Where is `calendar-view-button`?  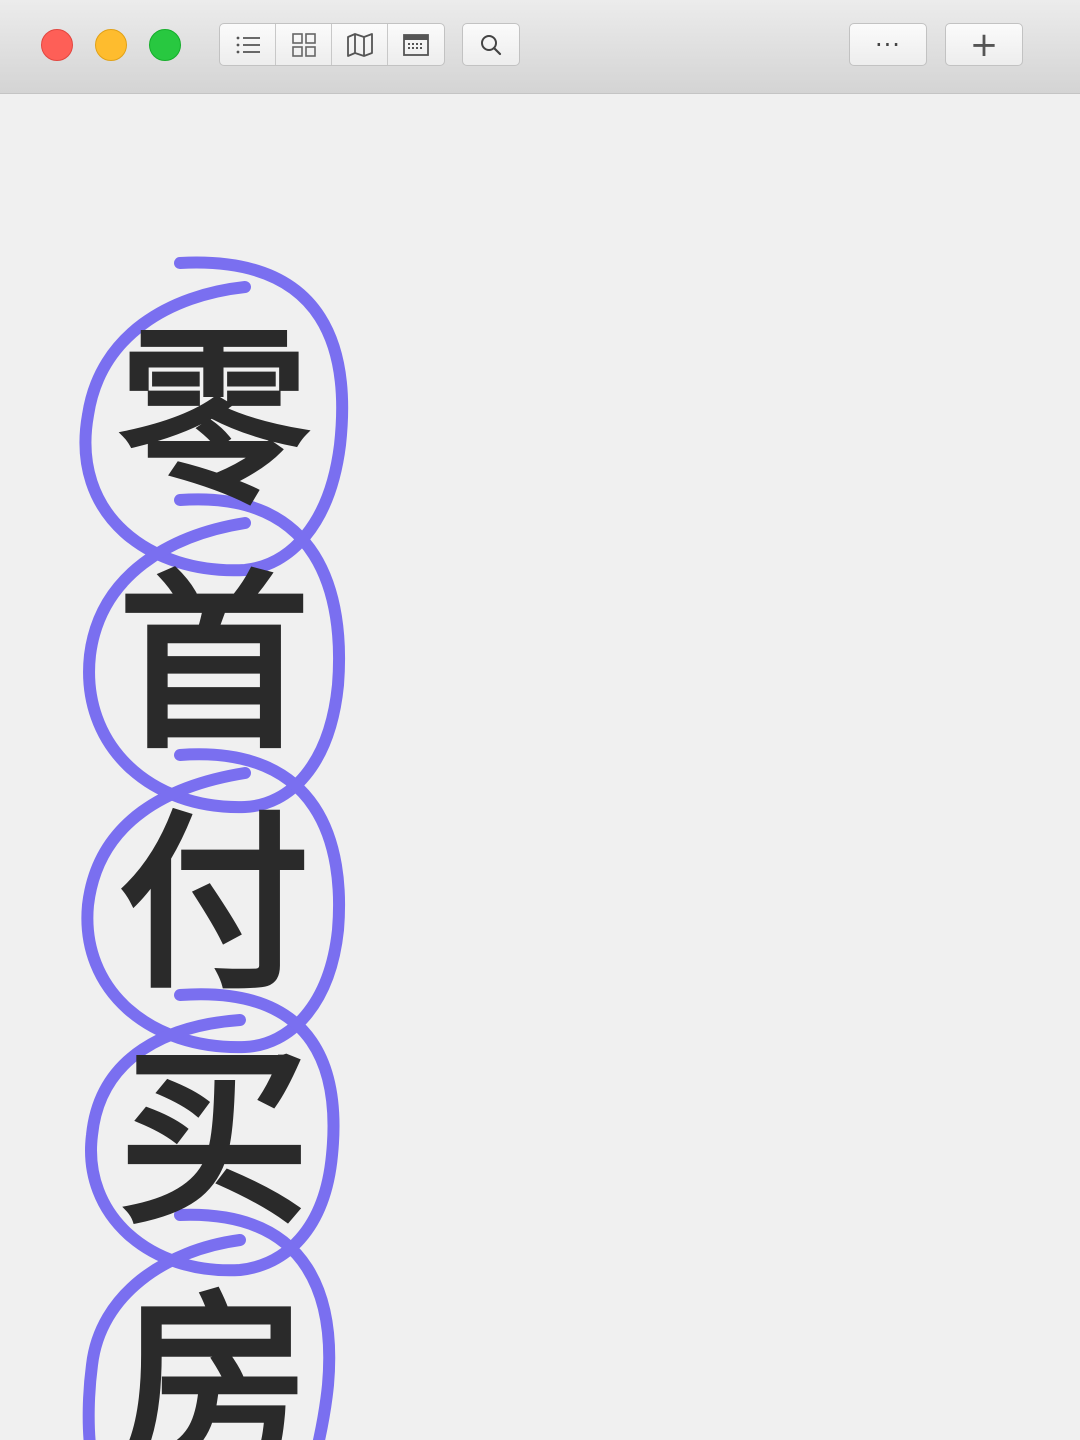 calendar-view-button is located at coordinates (416, 44).